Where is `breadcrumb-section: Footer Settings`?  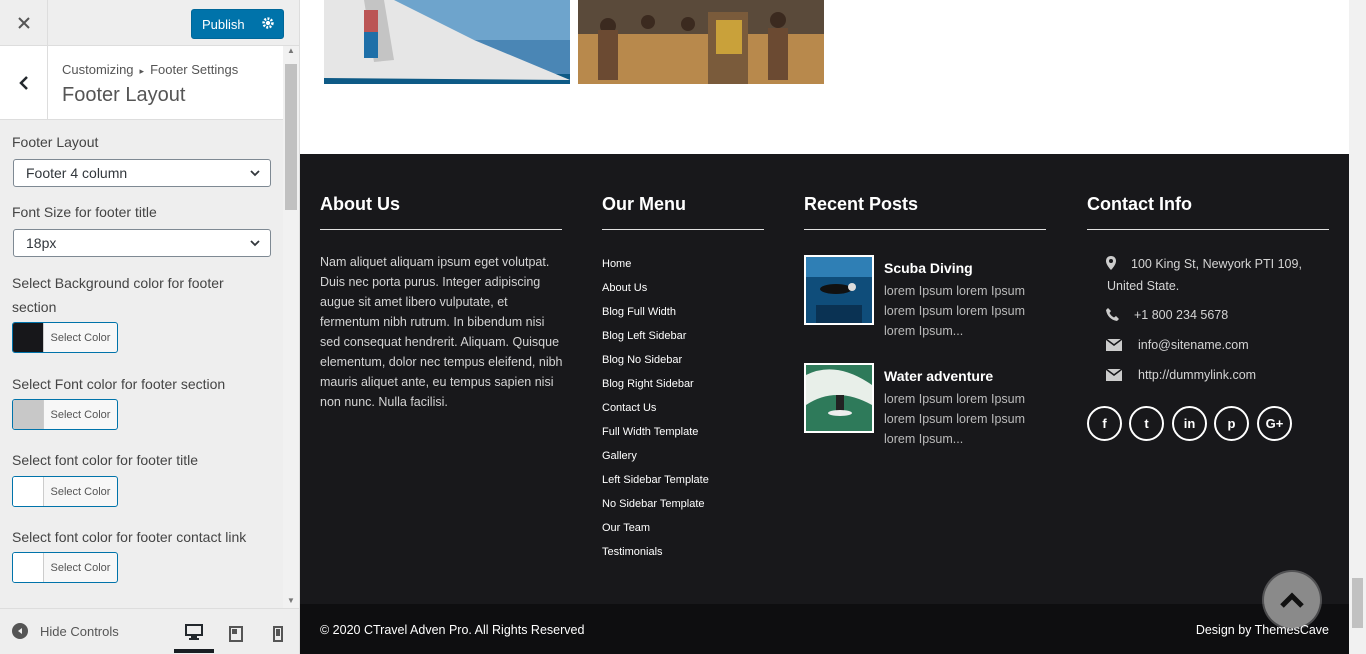
breadcrumb-section: Footer Settings is located at coordinates (194, 69).